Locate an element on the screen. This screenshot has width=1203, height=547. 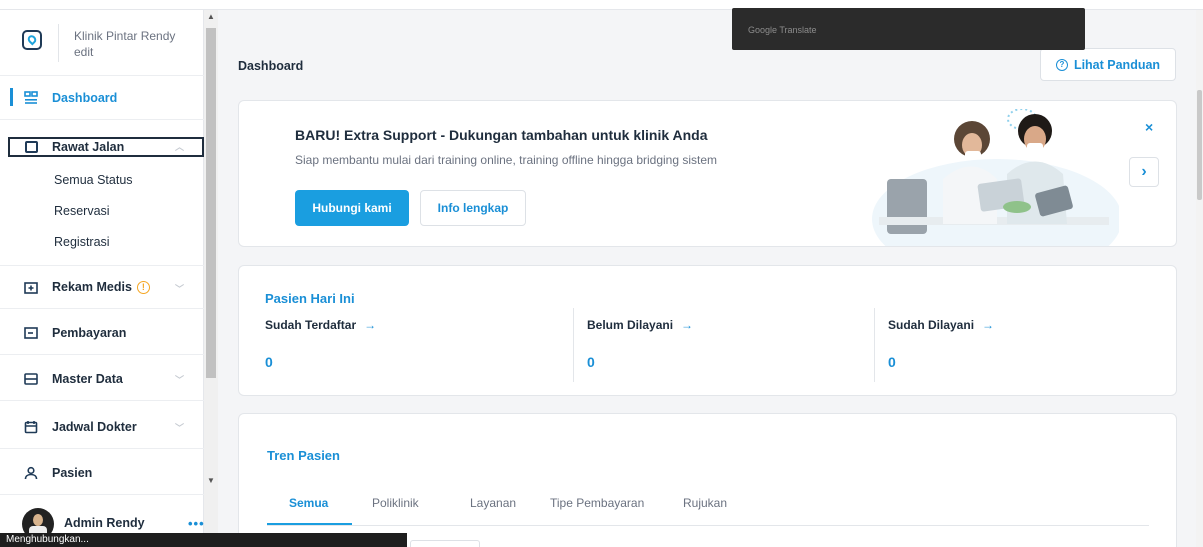
stat-served: Sudah Dilayani → 0 is located at coordinates (1023, 346).